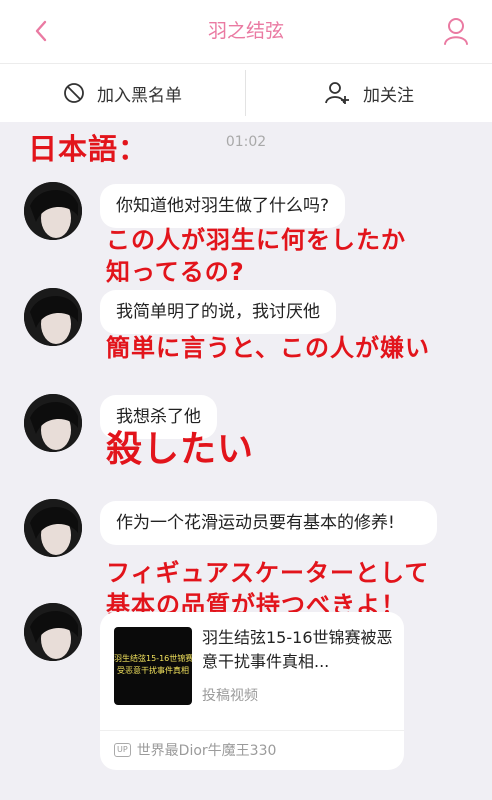 This screenshot has height=800, width=492. I want to click on top-bar: 羽之结弦, so click(246, 31).